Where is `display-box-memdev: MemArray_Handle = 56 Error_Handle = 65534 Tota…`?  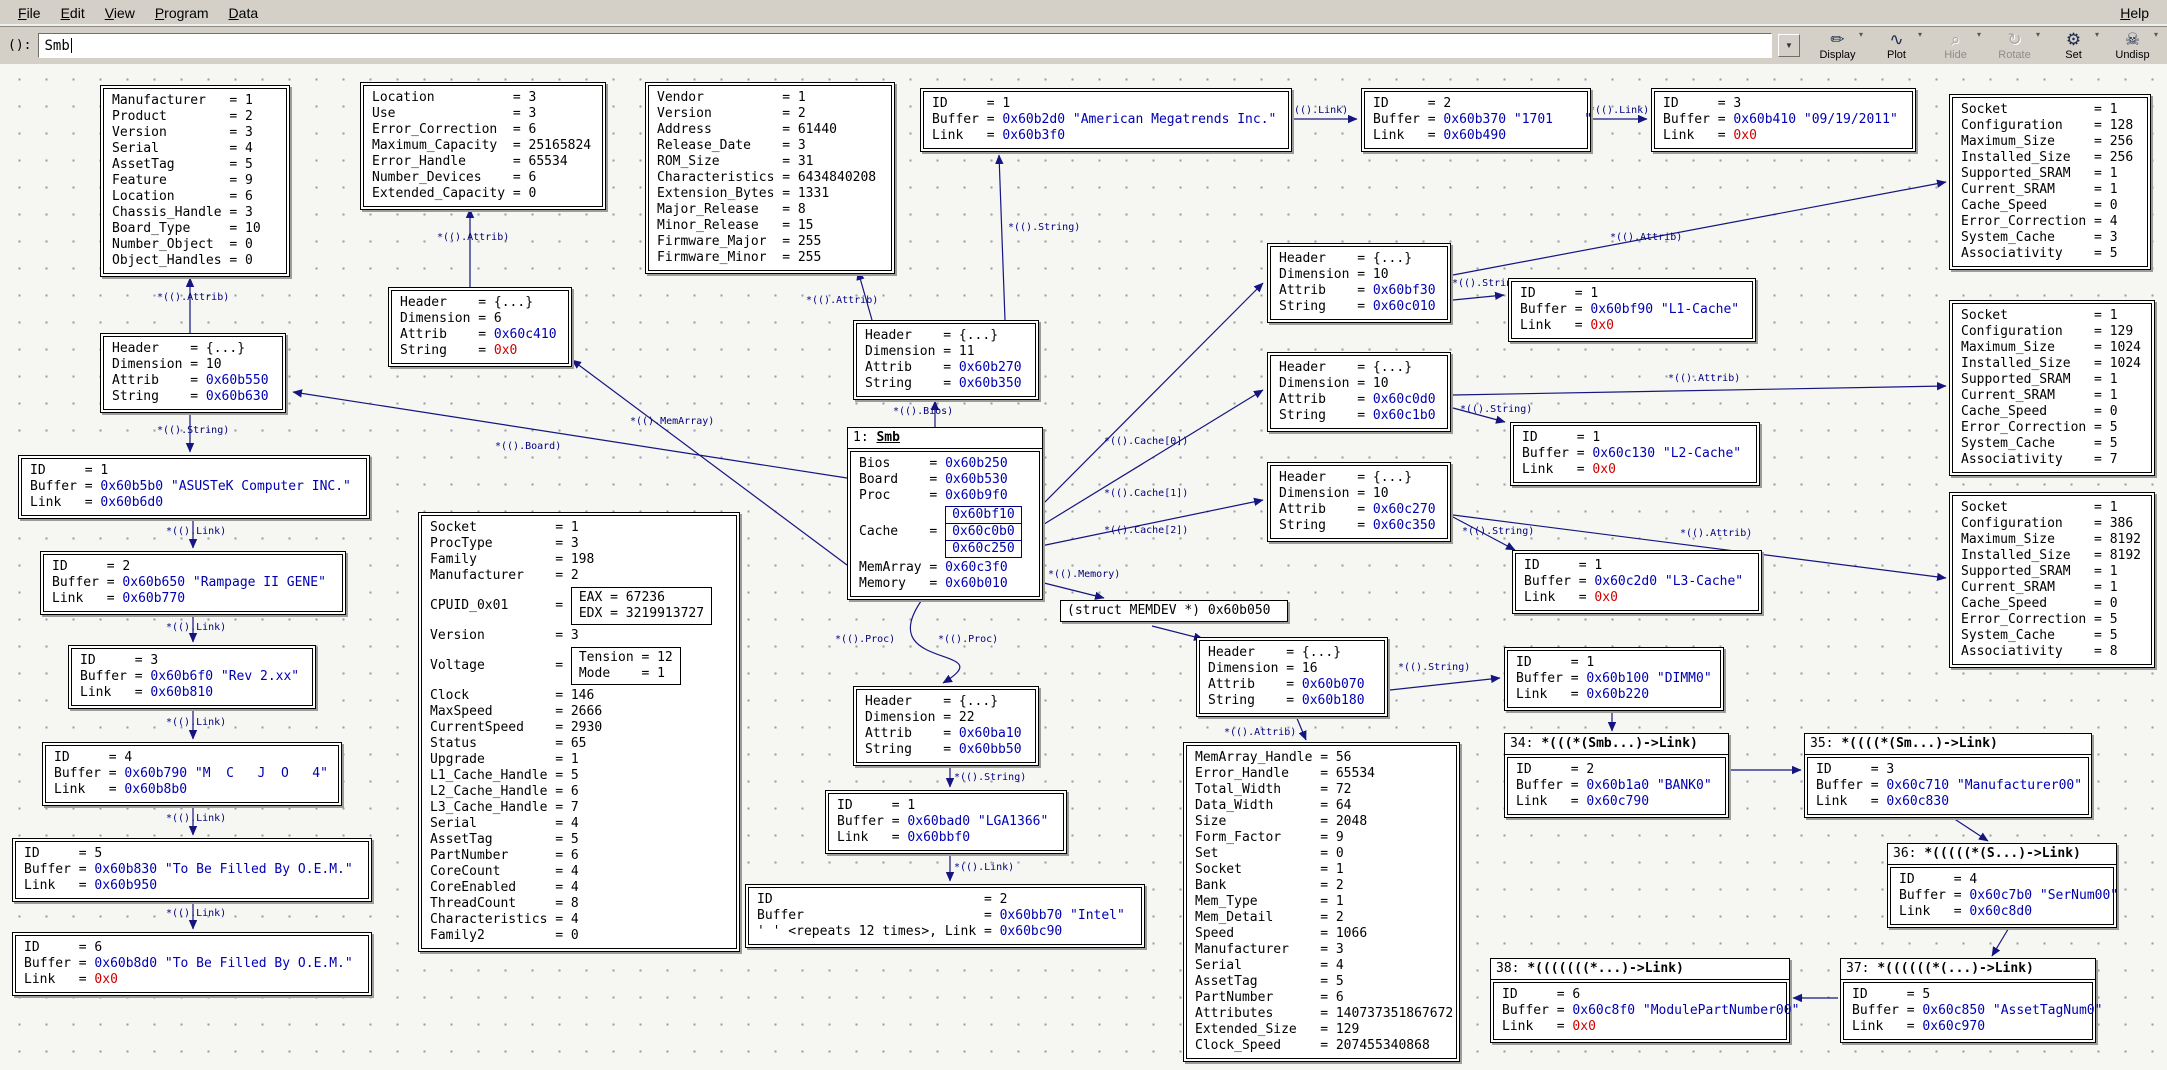 display-box-memdev: MemArray_Handle = 56 Error_Handle = 65534 Tota… is located at coordinates (1321, 902).